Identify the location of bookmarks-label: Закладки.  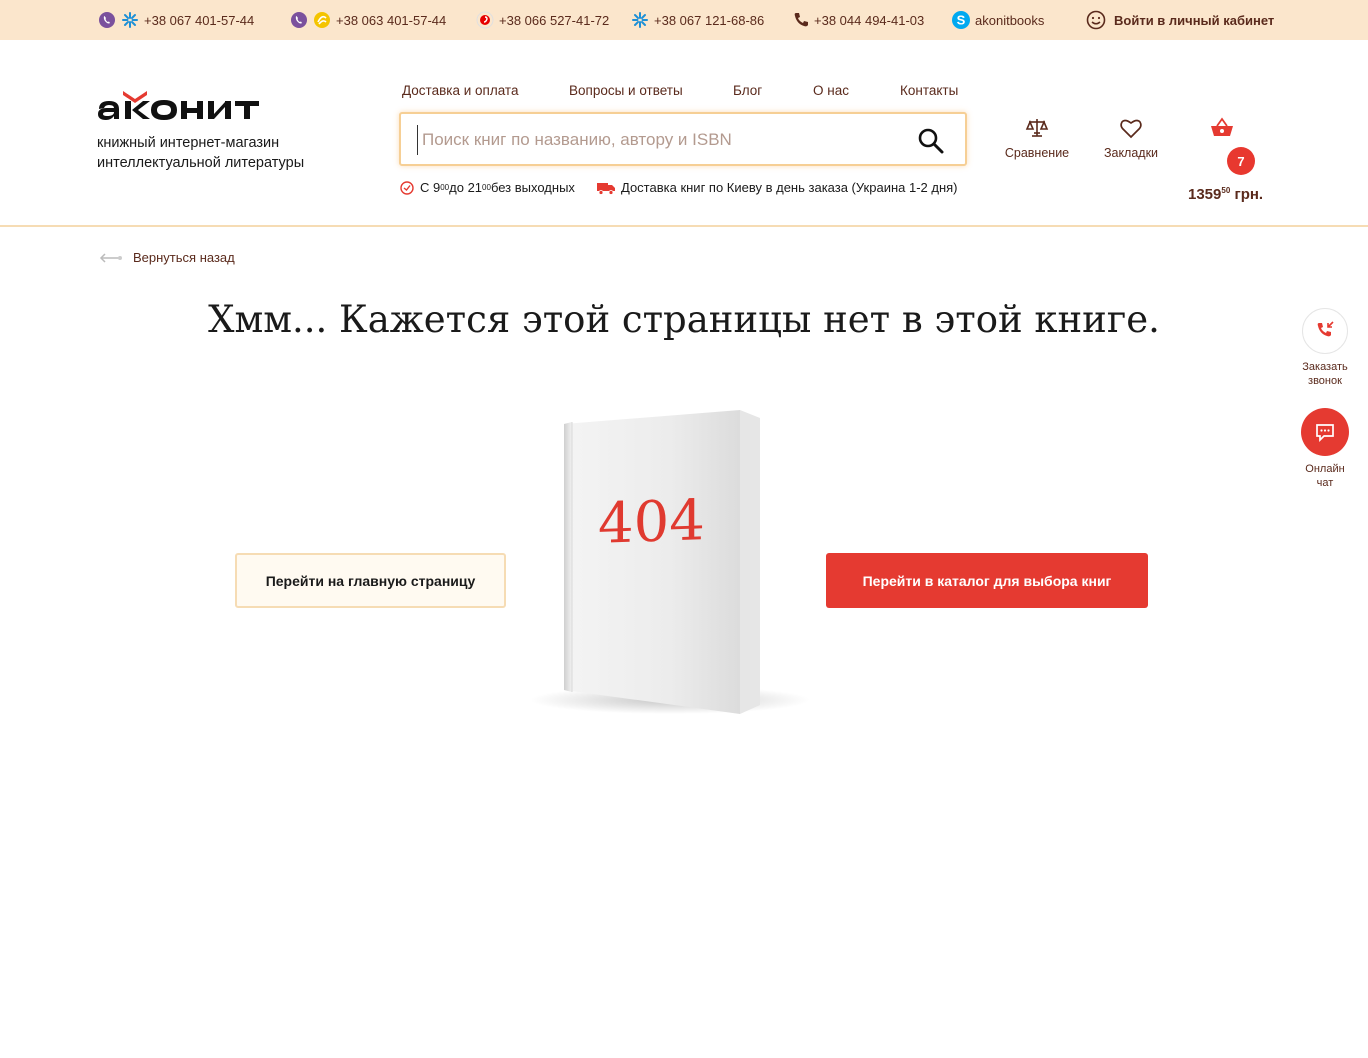
(1131, 153).